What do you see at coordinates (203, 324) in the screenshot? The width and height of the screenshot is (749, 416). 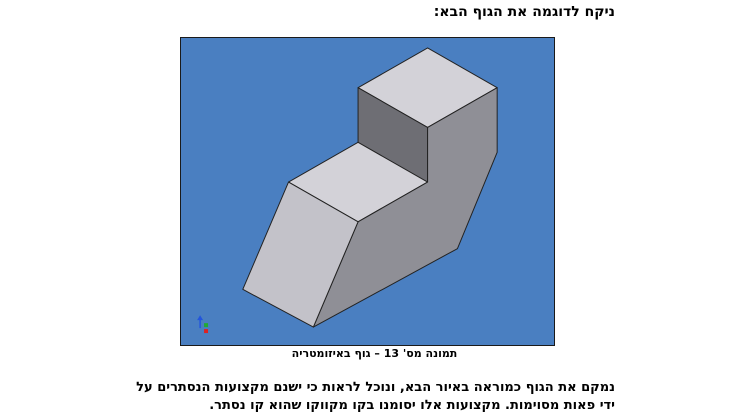 I see `xyz-axis-triad-icon` at bounding box center [203, 324].